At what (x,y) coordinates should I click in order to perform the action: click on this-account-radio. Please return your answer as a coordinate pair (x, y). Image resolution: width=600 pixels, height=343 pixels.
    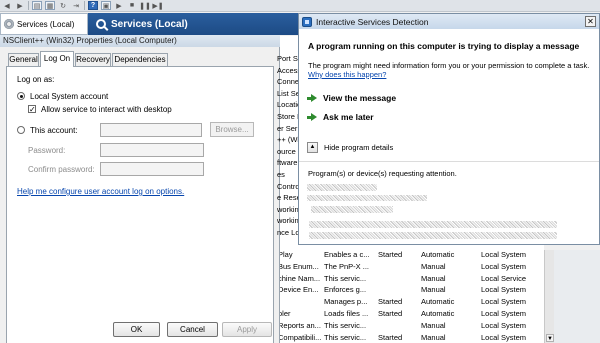
    Looking at the image, I should click on (21, 130).